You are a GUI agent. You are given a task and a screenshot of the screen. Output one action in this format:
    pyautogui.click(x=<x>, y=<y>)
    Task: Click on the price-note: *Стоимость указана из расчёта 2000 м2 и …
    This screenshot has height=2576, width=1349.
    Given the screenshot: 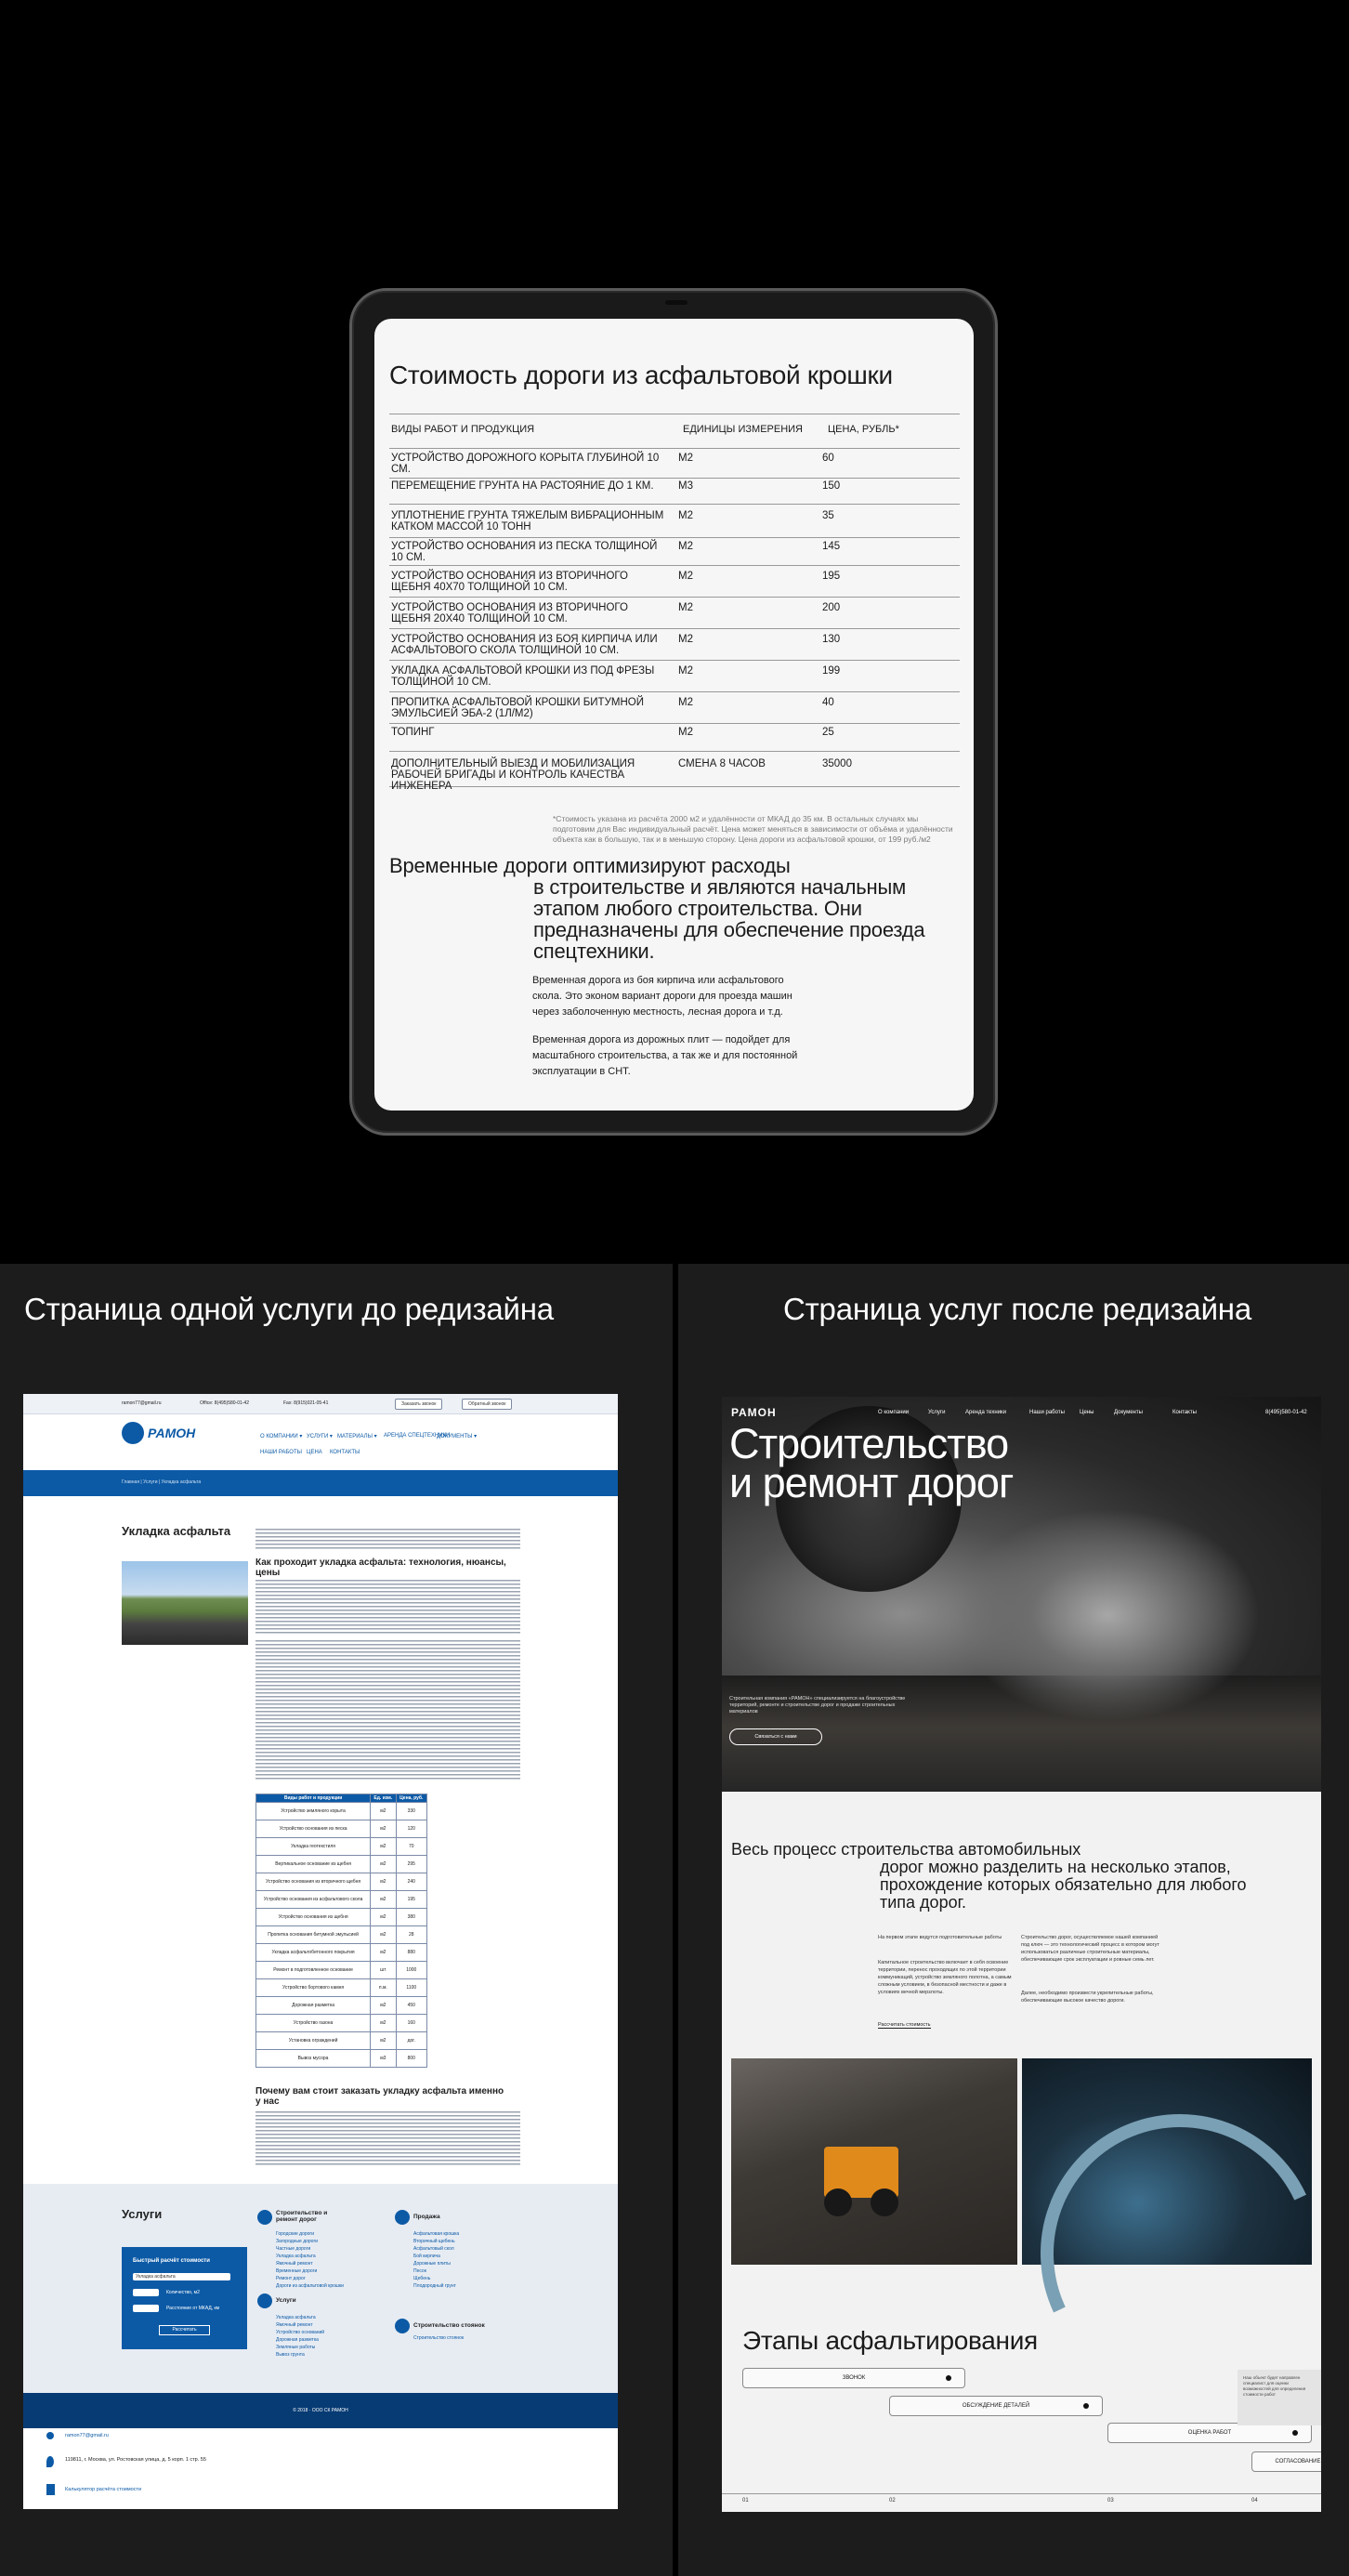 What is the action you would take?
    pyautogui.click(x=753, y=829)
    